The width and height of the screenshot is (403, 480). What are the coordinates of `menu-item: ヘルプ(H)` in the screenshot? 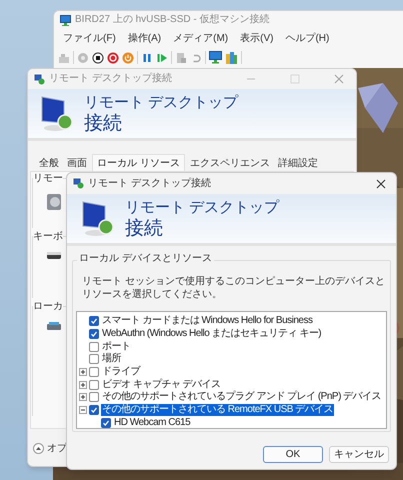 It's located at (307, 38).